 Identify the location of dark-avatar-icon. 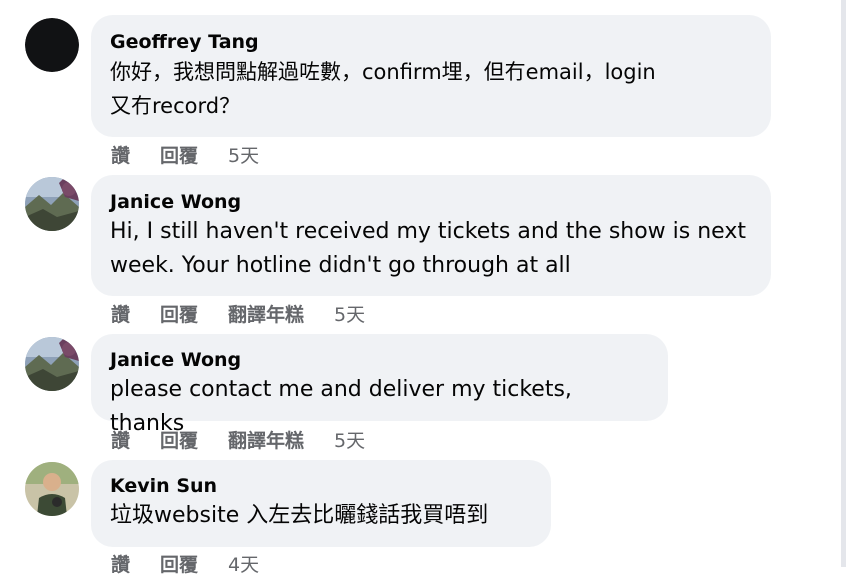
(52, 45).